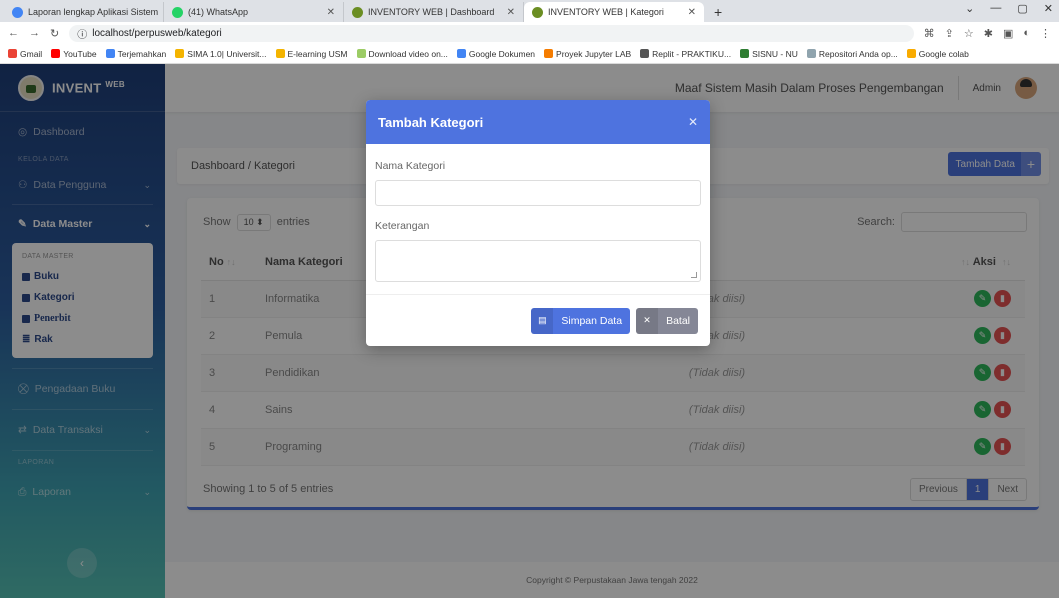  Describe the element at coordinates (1022, 8) in the screenshot. I see `maximize-icon: ▢` at that location.